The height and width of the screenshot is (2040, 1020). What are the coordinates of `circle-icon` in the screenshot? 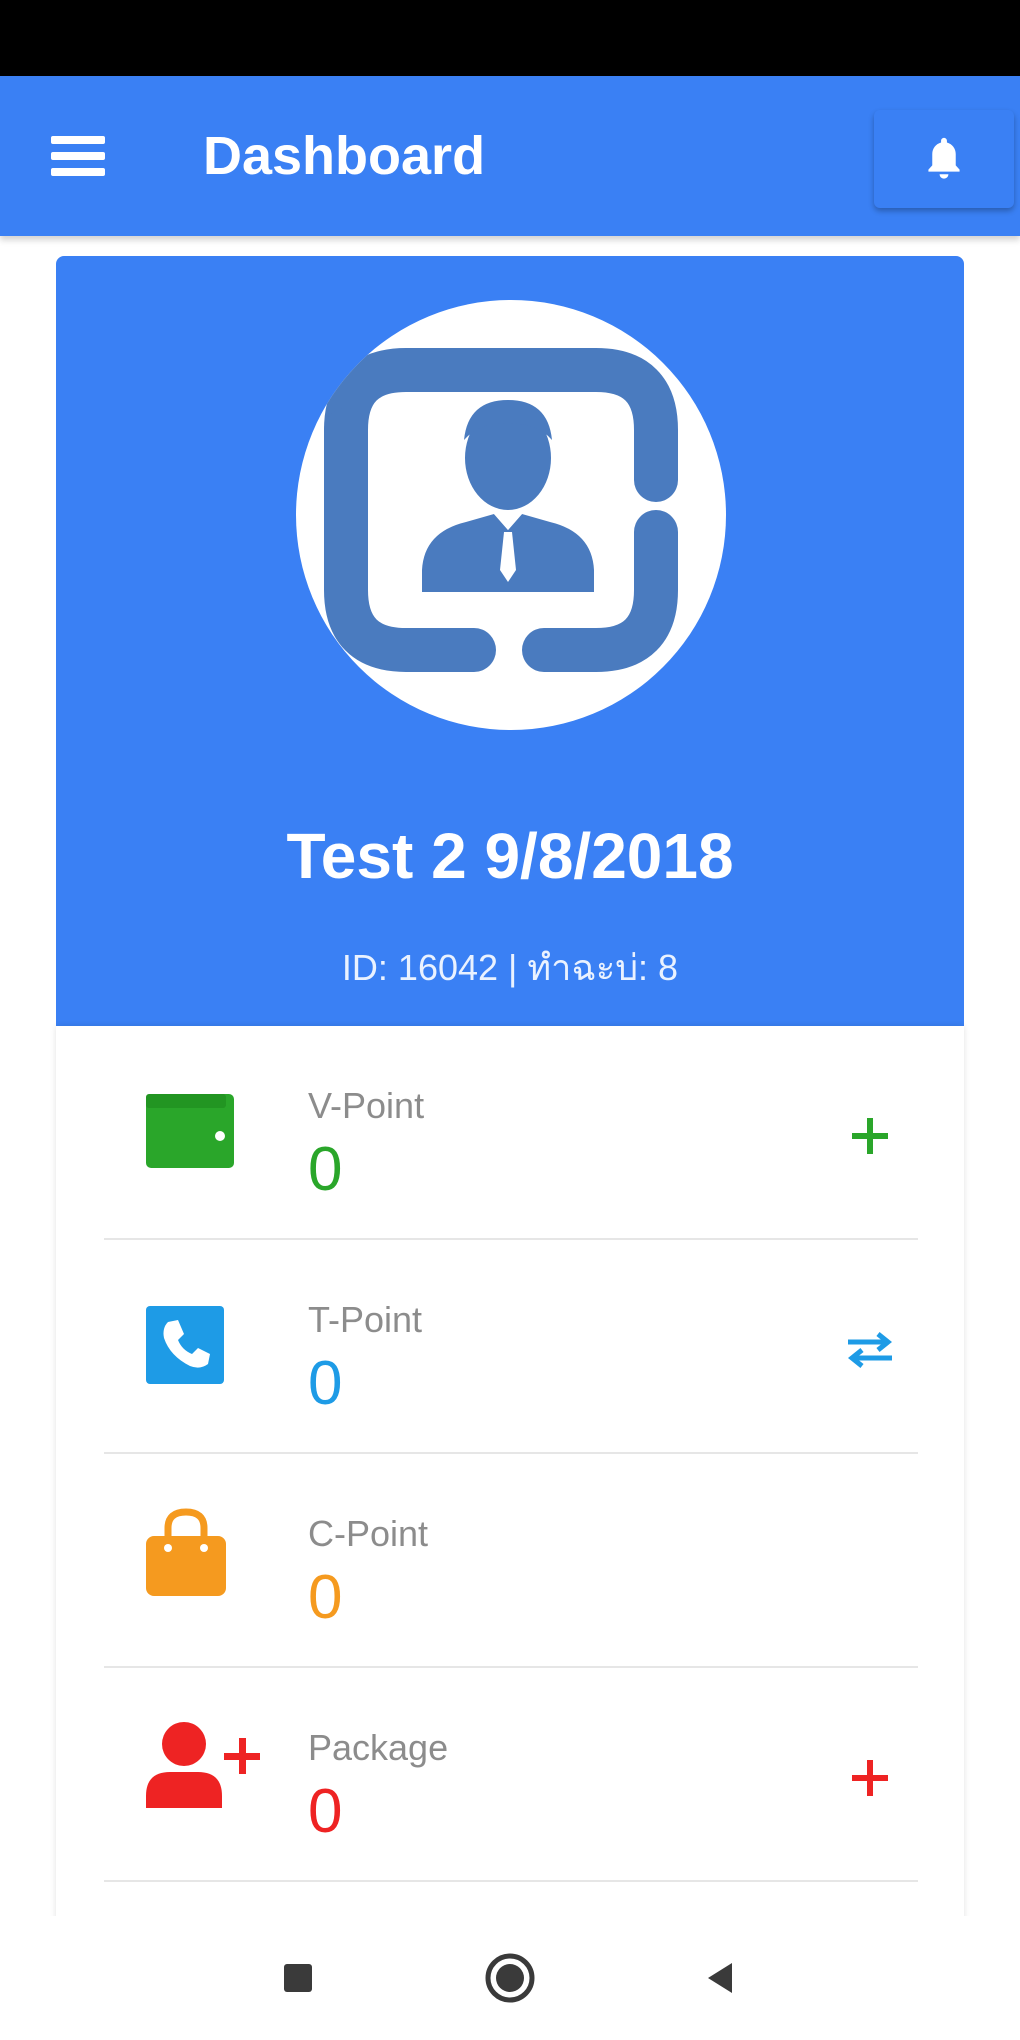 It's located at (510, 1978).